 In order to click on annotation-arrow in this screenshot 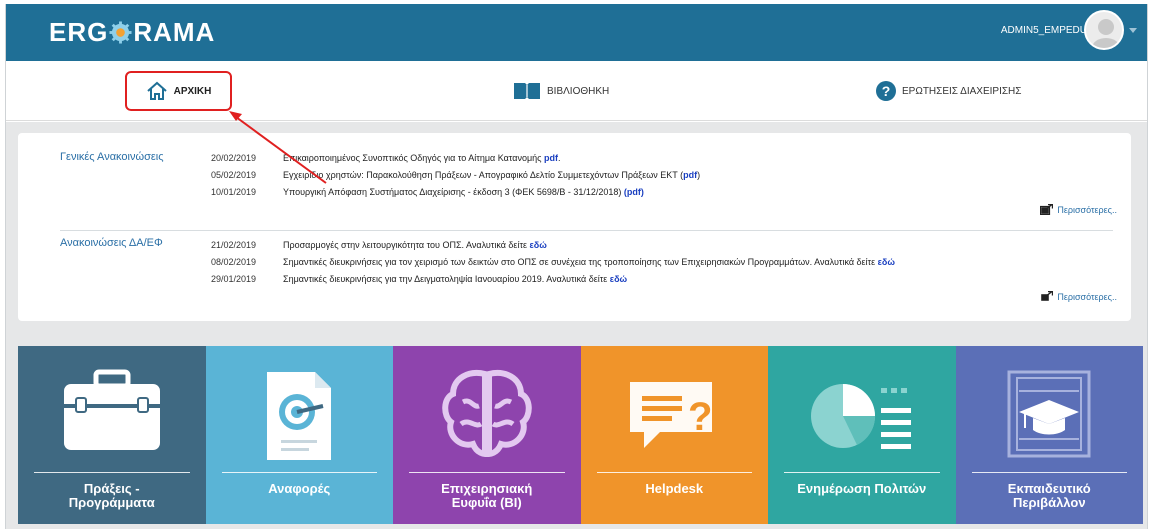, I will do `click(278, 147)`.